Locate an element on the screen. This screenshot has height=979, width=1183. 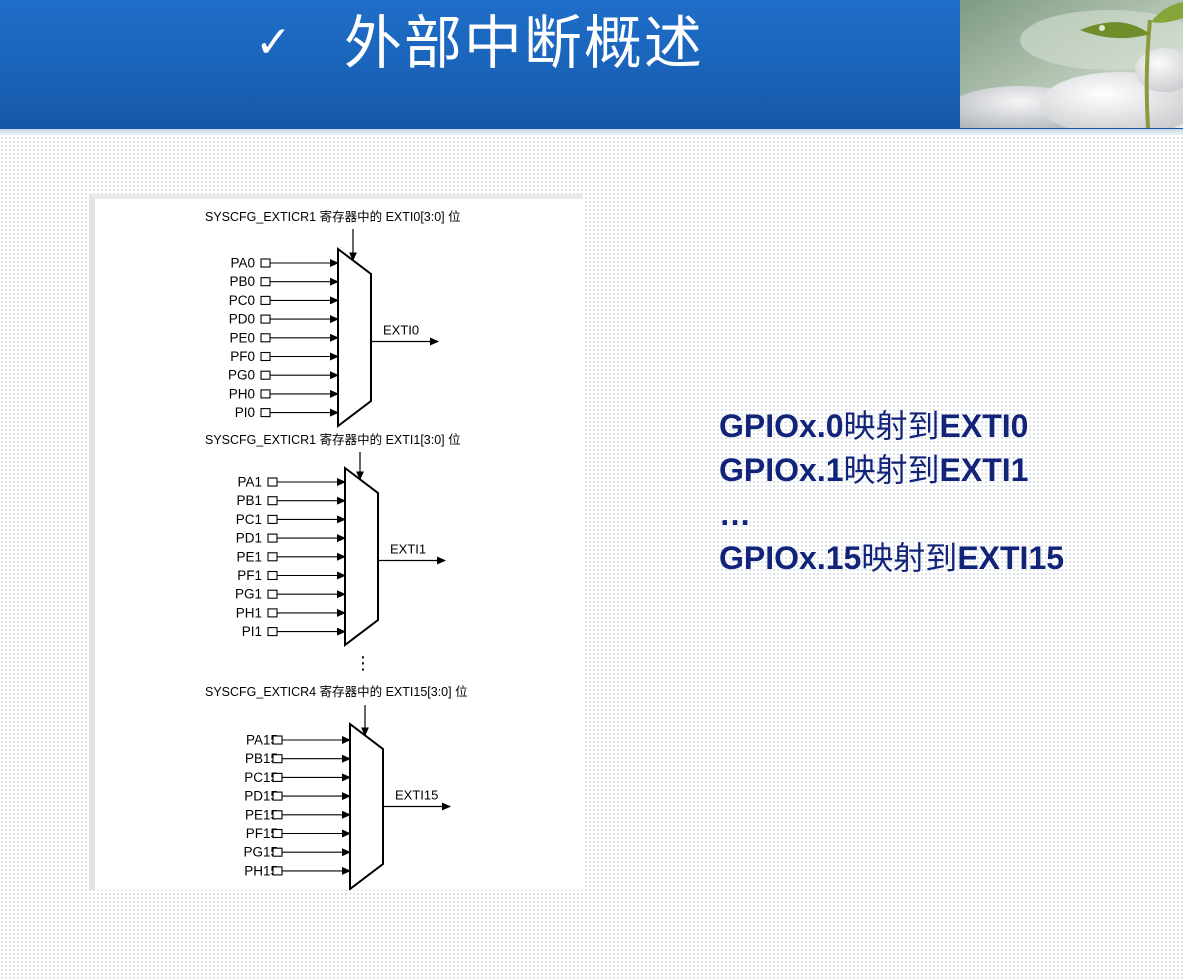
checkmark-icon: ✓ is located at coordinates (273, 42).